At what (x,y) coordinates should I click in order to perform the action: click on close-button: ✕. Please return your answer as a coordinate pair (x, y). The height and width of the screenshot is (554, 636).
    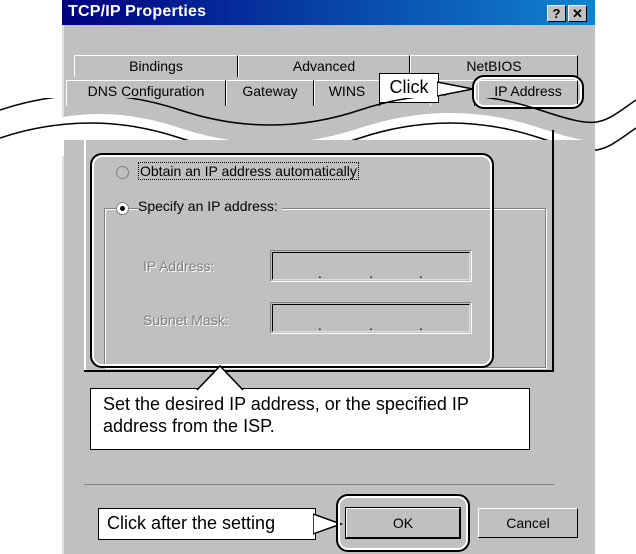
    Looking at the image, I should click on (577, 13).